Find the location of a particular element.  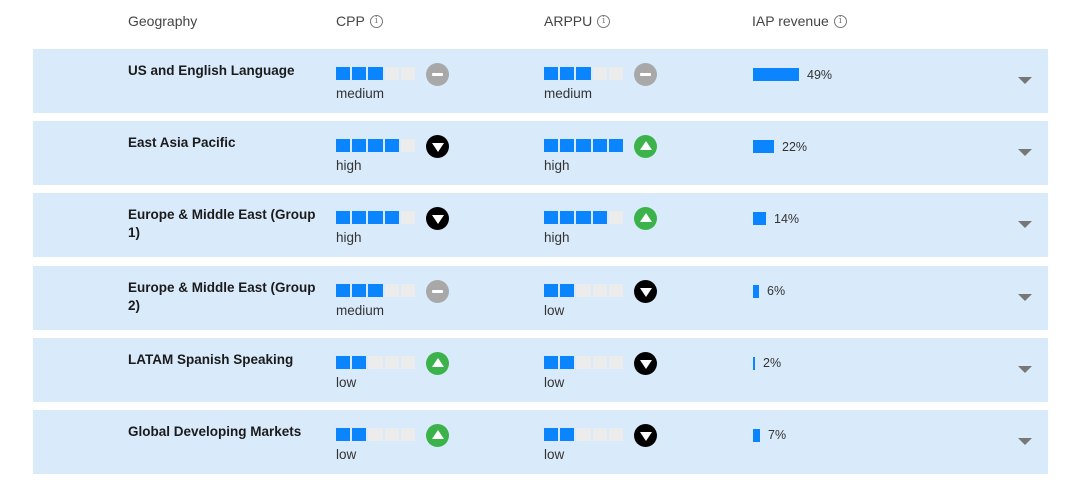

arppu-indicator: medium is located at coordinates (614, 84).